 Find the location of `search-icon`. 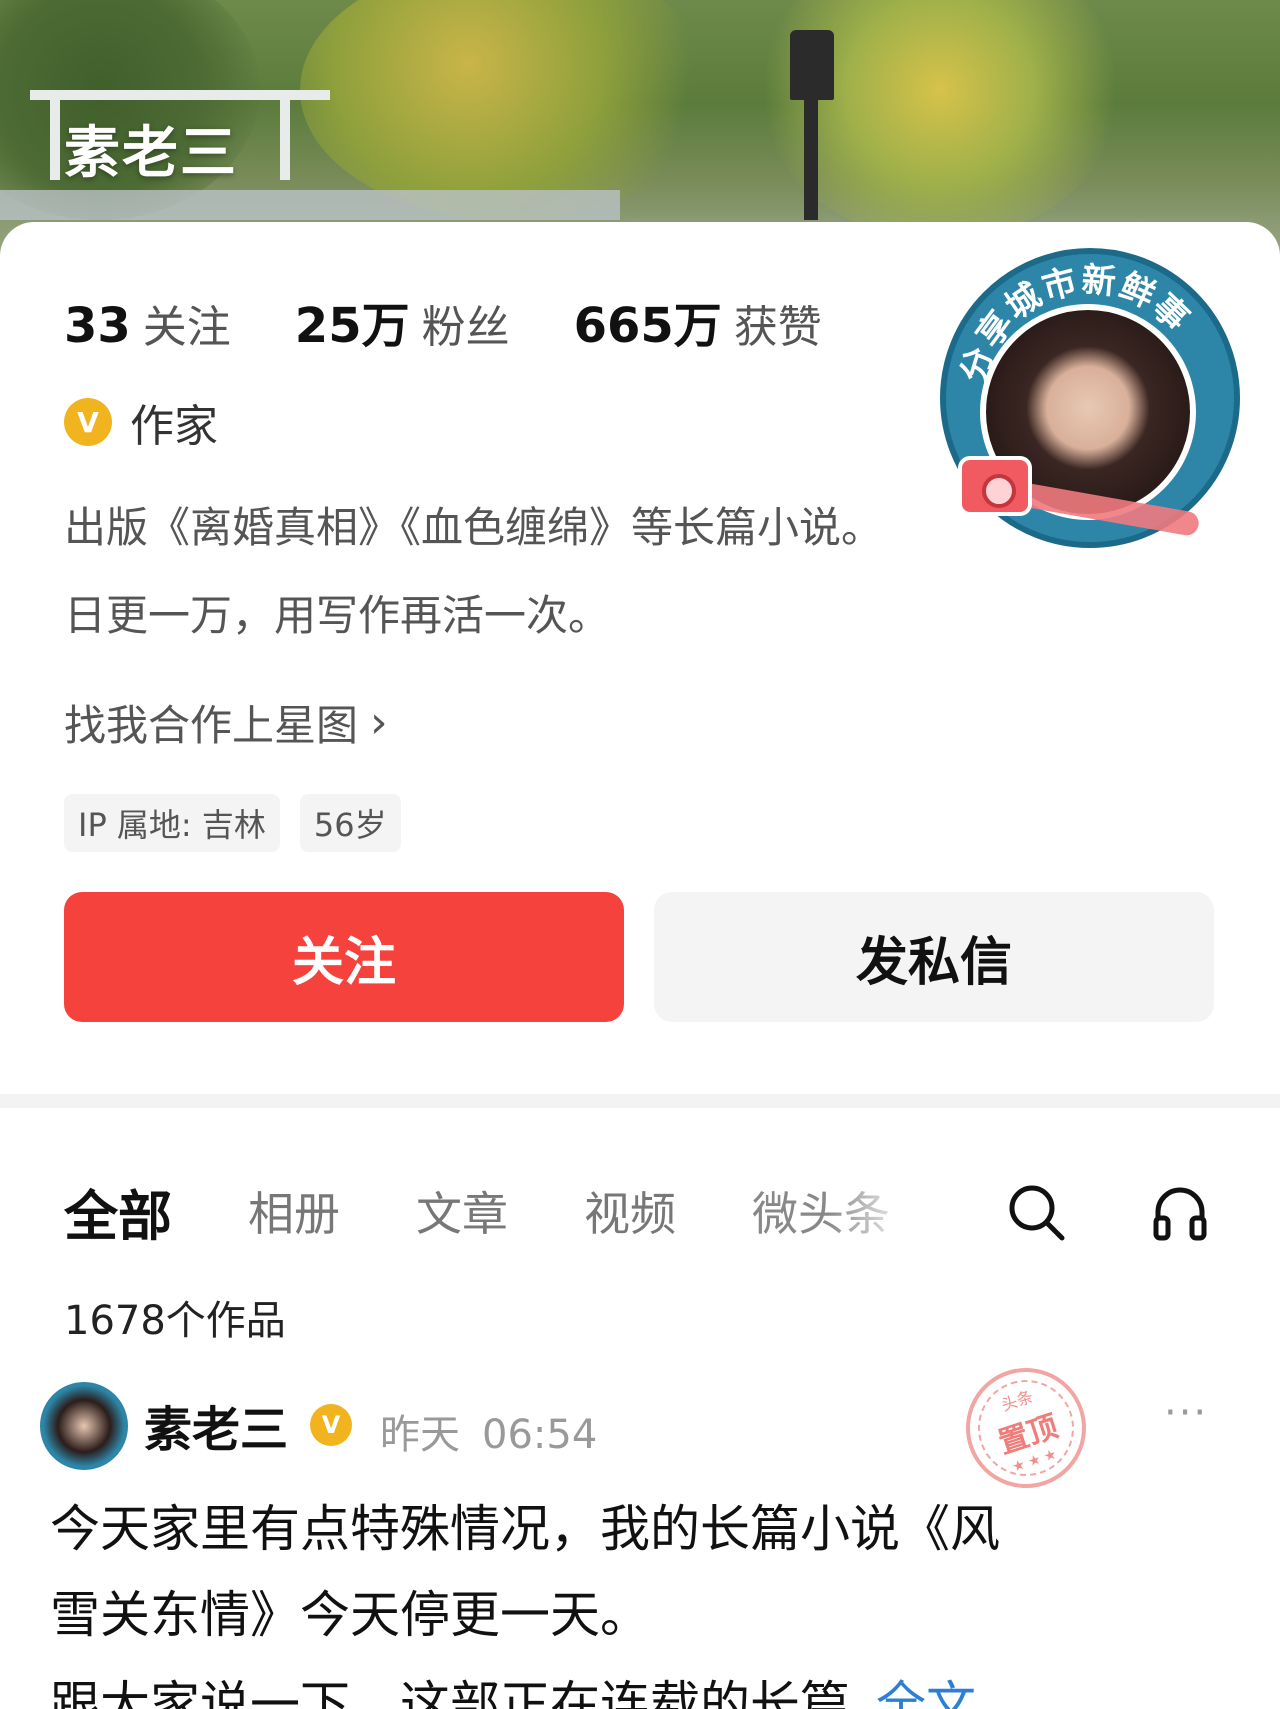

search-icon is located at coordinates (1036, 1212).